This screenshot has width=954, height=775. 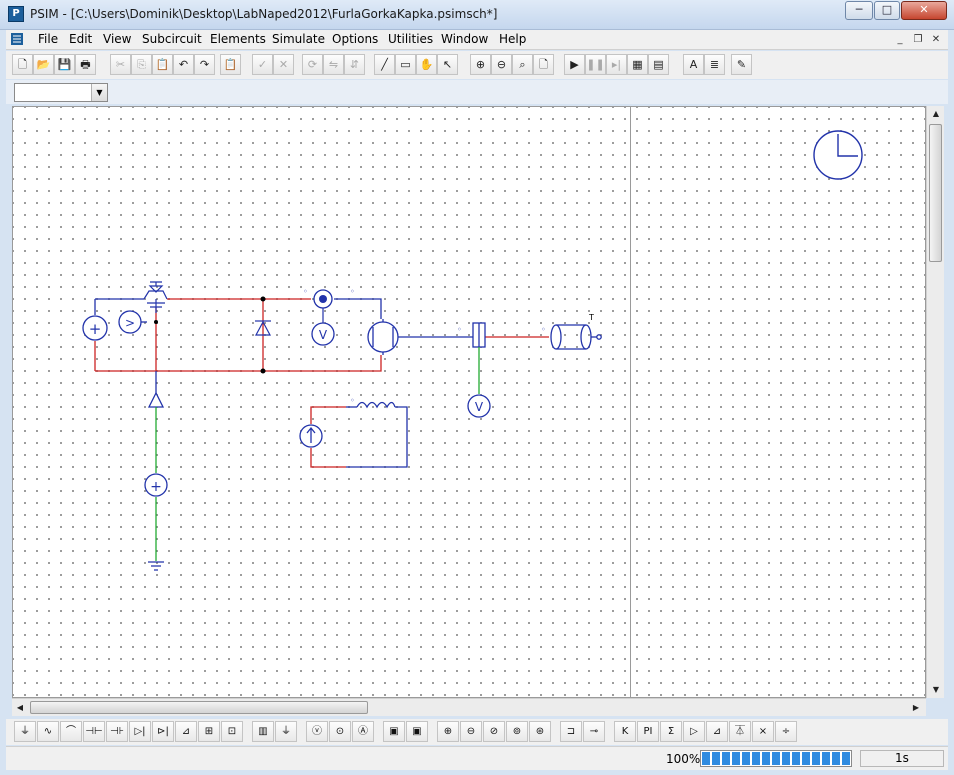 What do you see at coordinates (859, 10) in the screenshot?
I see `minimize-button: ─` at bounding box center [859, 10].